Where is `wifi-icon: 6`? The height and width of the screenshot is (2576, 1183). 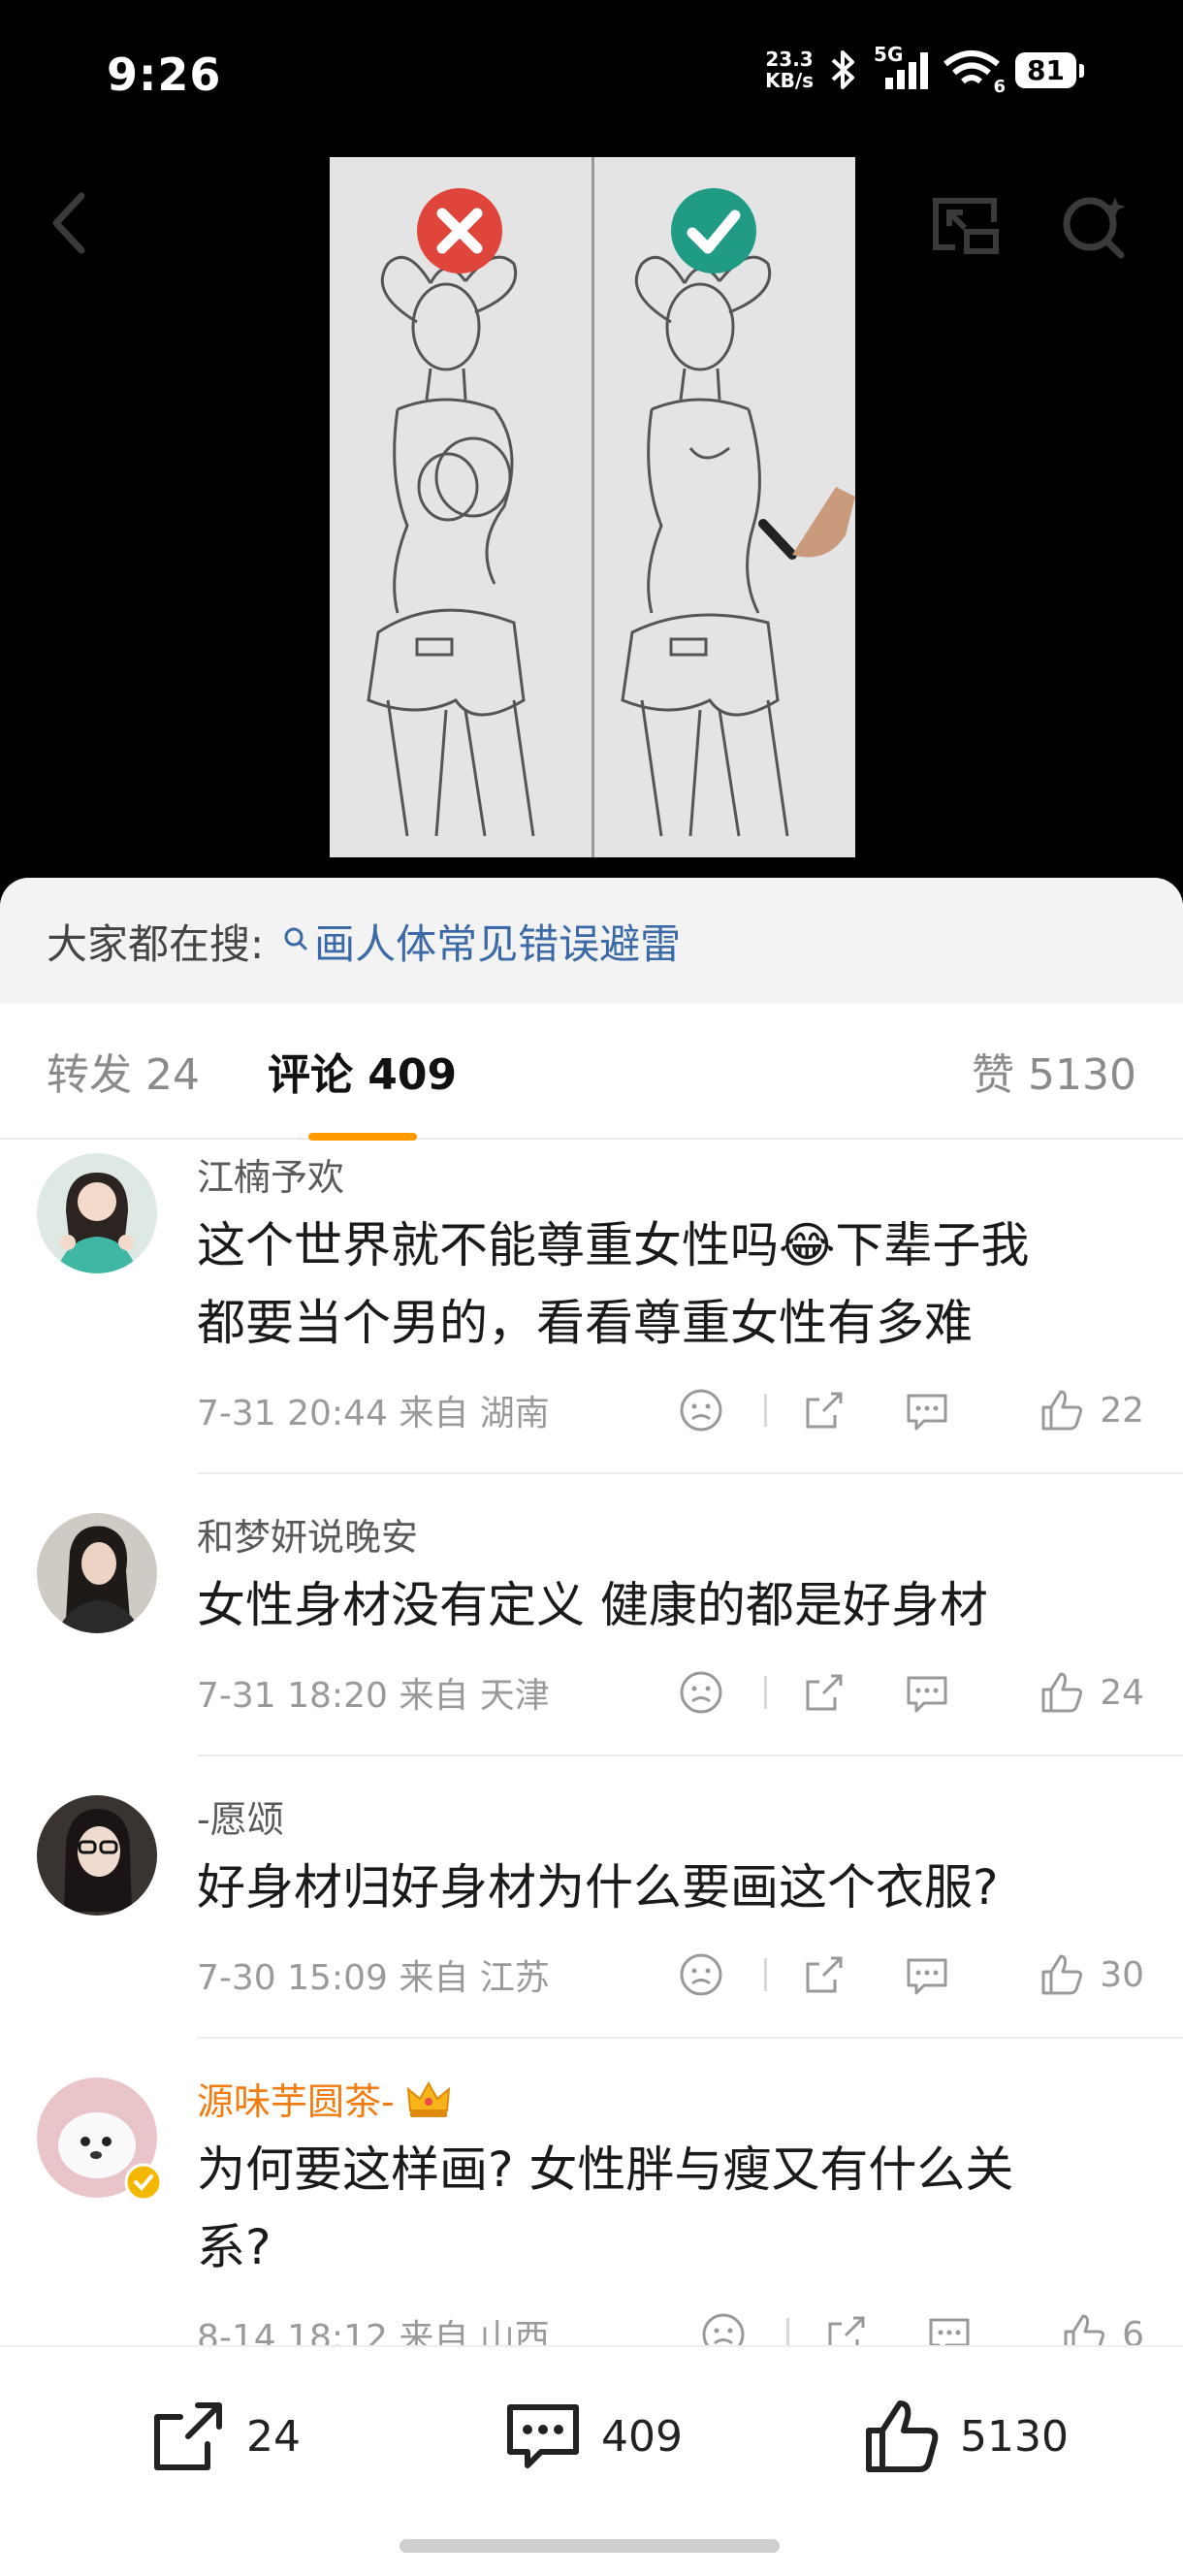 wifi-icon: 6 is located at coordinates (974, 72).